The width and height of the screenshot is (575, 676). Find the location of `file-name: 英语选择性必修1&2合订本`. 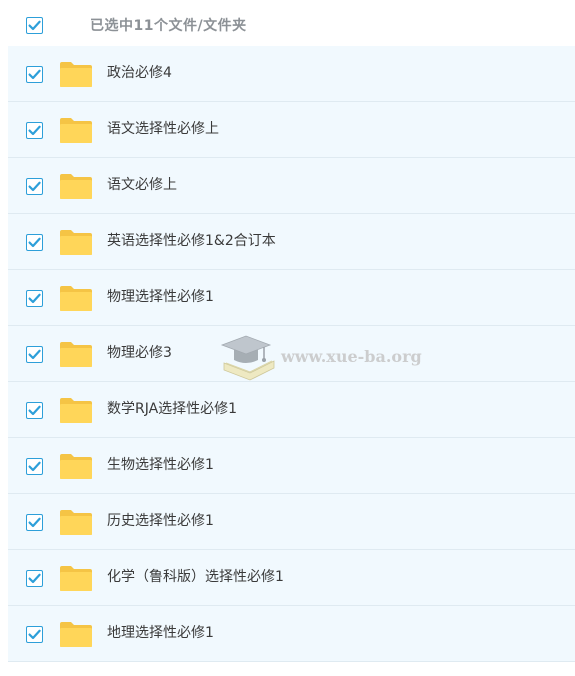

file-name: 英语选择性必修1&2合订本 is located at coordinates (191, 241).